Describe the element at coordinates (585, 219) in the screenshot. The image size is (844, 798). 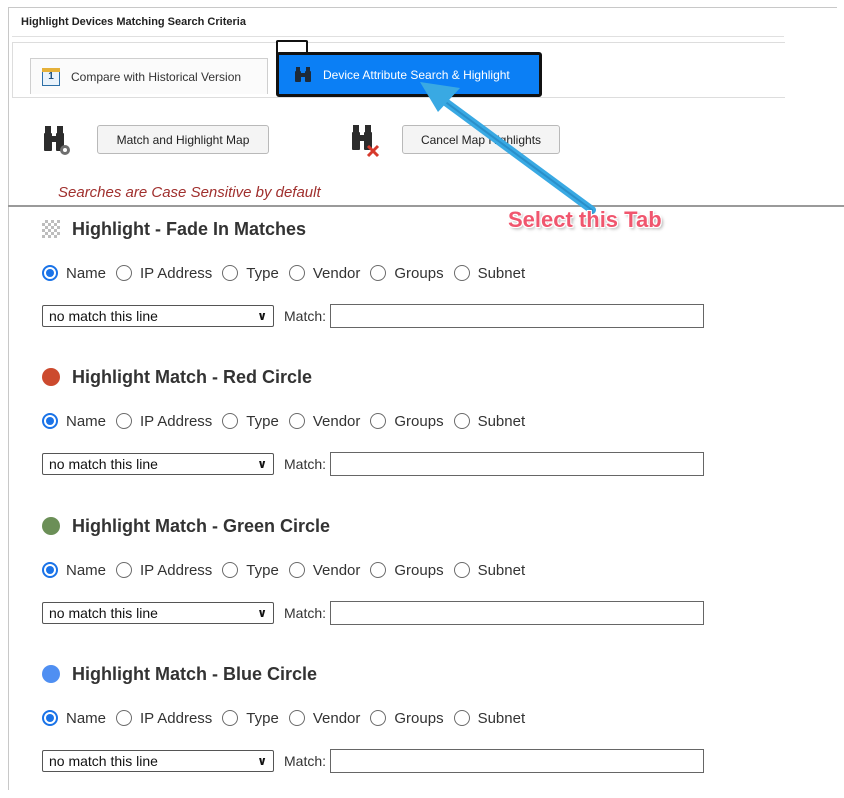
I see `select-tab-annotation: Select this Tab` at that location.